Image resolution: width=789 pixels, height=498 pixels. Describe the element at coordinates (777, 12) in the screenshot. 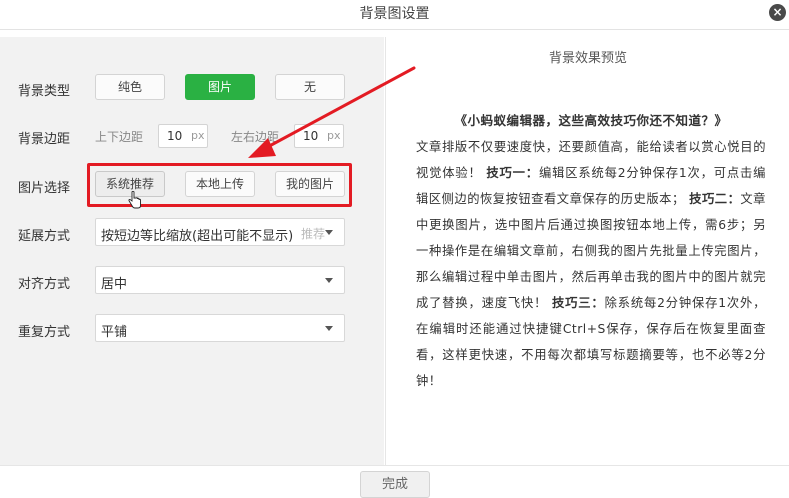

I see `close-icon: ×` at that location.